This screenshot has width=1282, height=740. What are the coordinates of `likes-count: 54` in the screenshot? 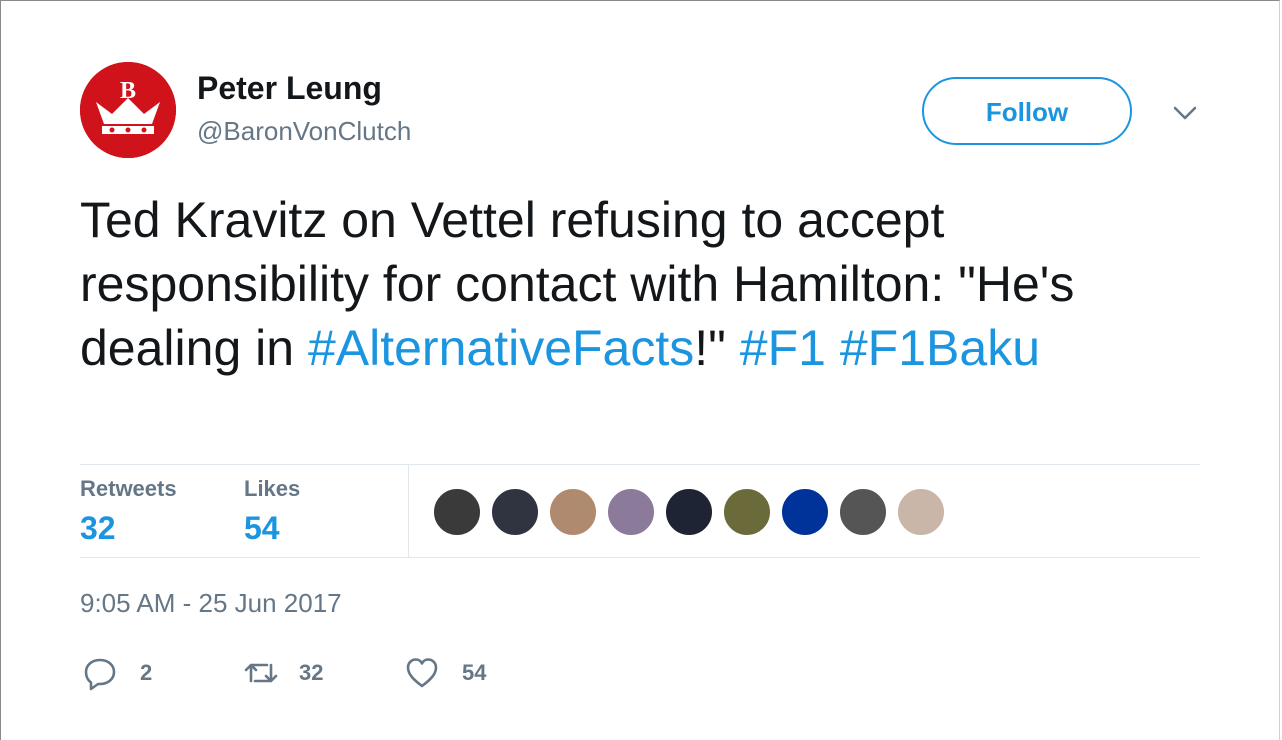 It's located at (262, 528).